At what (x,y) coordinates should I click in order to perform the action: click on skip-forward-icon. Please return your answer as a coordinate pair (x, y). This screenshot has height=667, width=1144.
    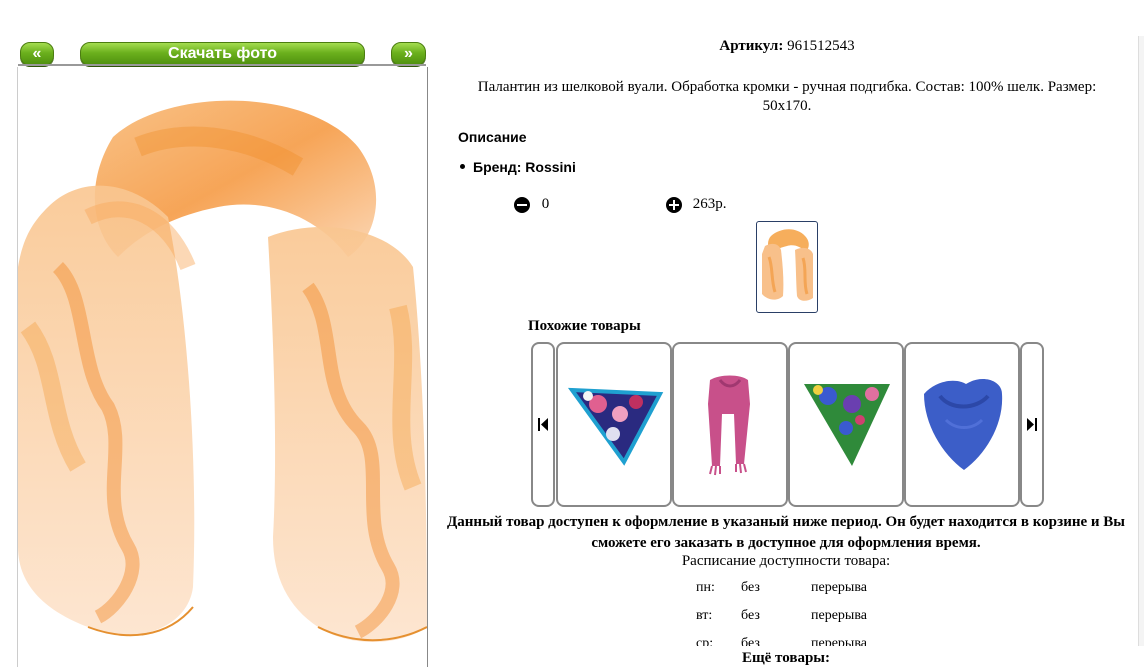
    Looking at the image, I should click on (1032, 424).